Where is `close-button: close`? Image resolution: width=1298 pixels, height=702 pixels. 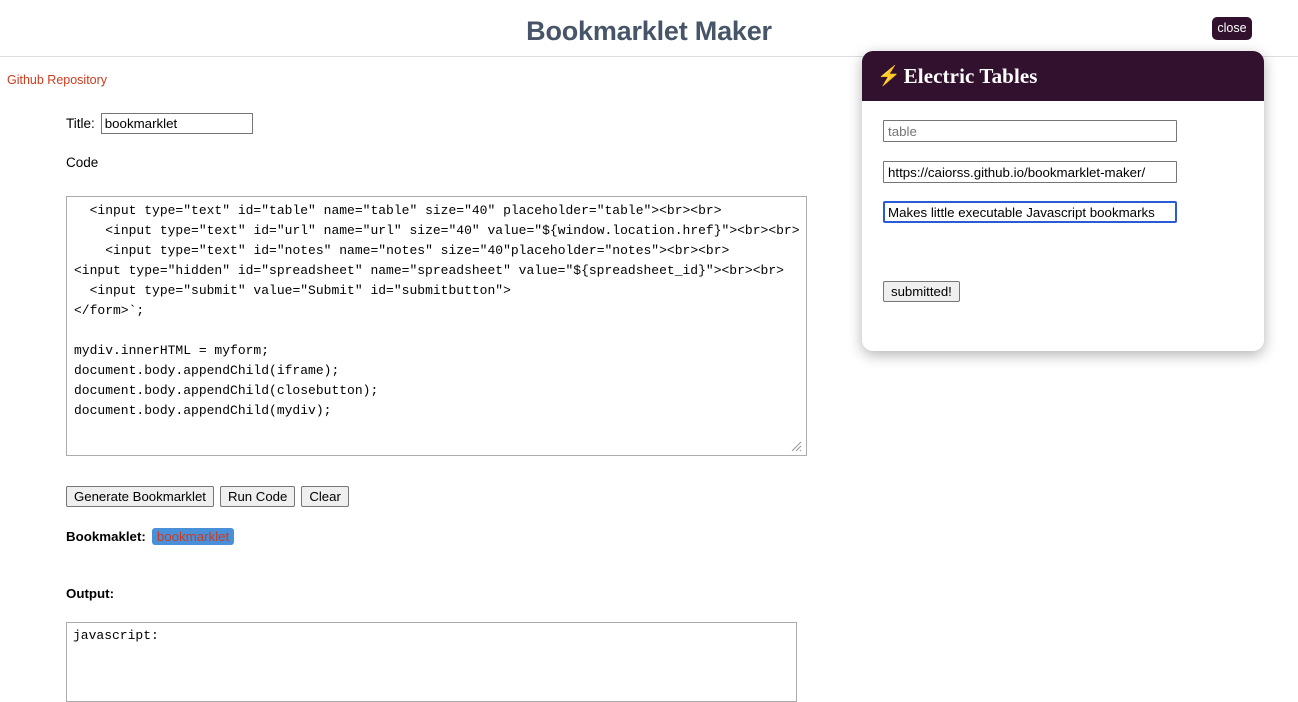 close-button: close is located at coordinates (1232, 28).